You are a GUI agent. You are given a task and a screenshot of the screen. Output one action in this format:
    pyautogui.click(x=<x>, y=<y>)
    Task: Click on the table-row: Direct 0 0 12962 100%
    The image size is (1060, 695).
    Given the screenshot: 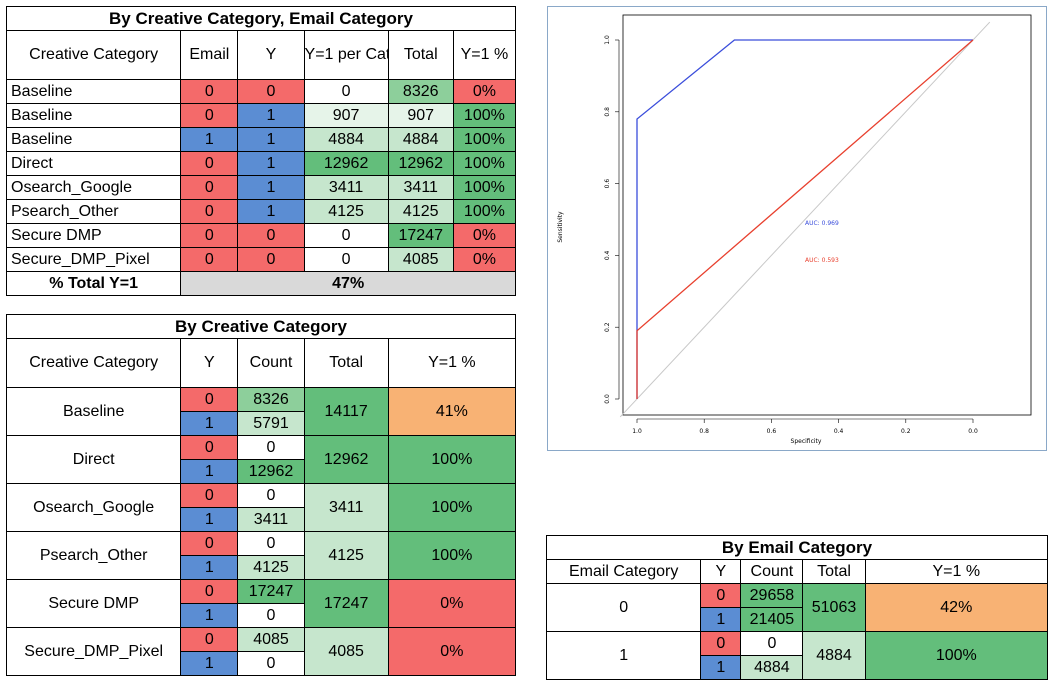 What is the action you would take?
    pyautogui.click(x=261, y=459)
    